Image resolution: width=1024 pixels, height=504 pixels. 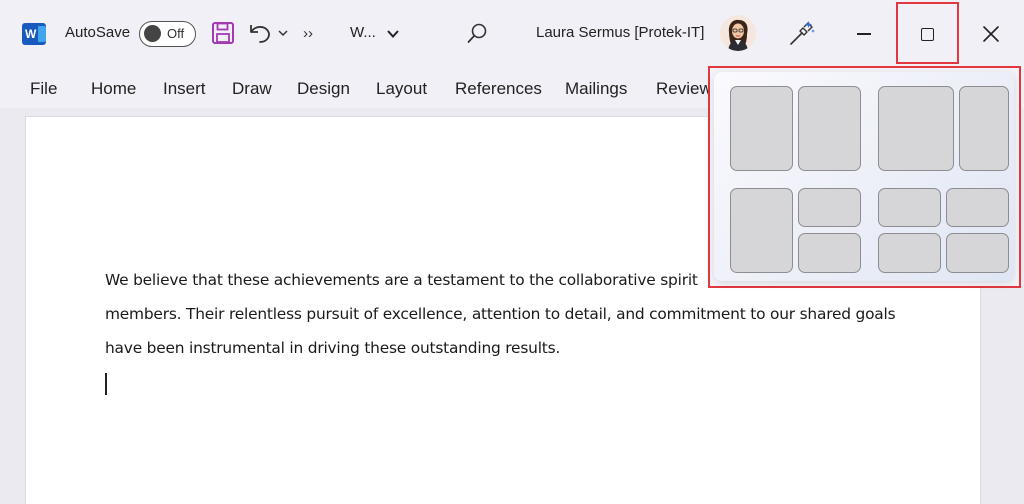 What do you see at coordinates (596, 89) in the screenshot?
I see `tab-mailings: Mailings` at bounding box center [596, 89].